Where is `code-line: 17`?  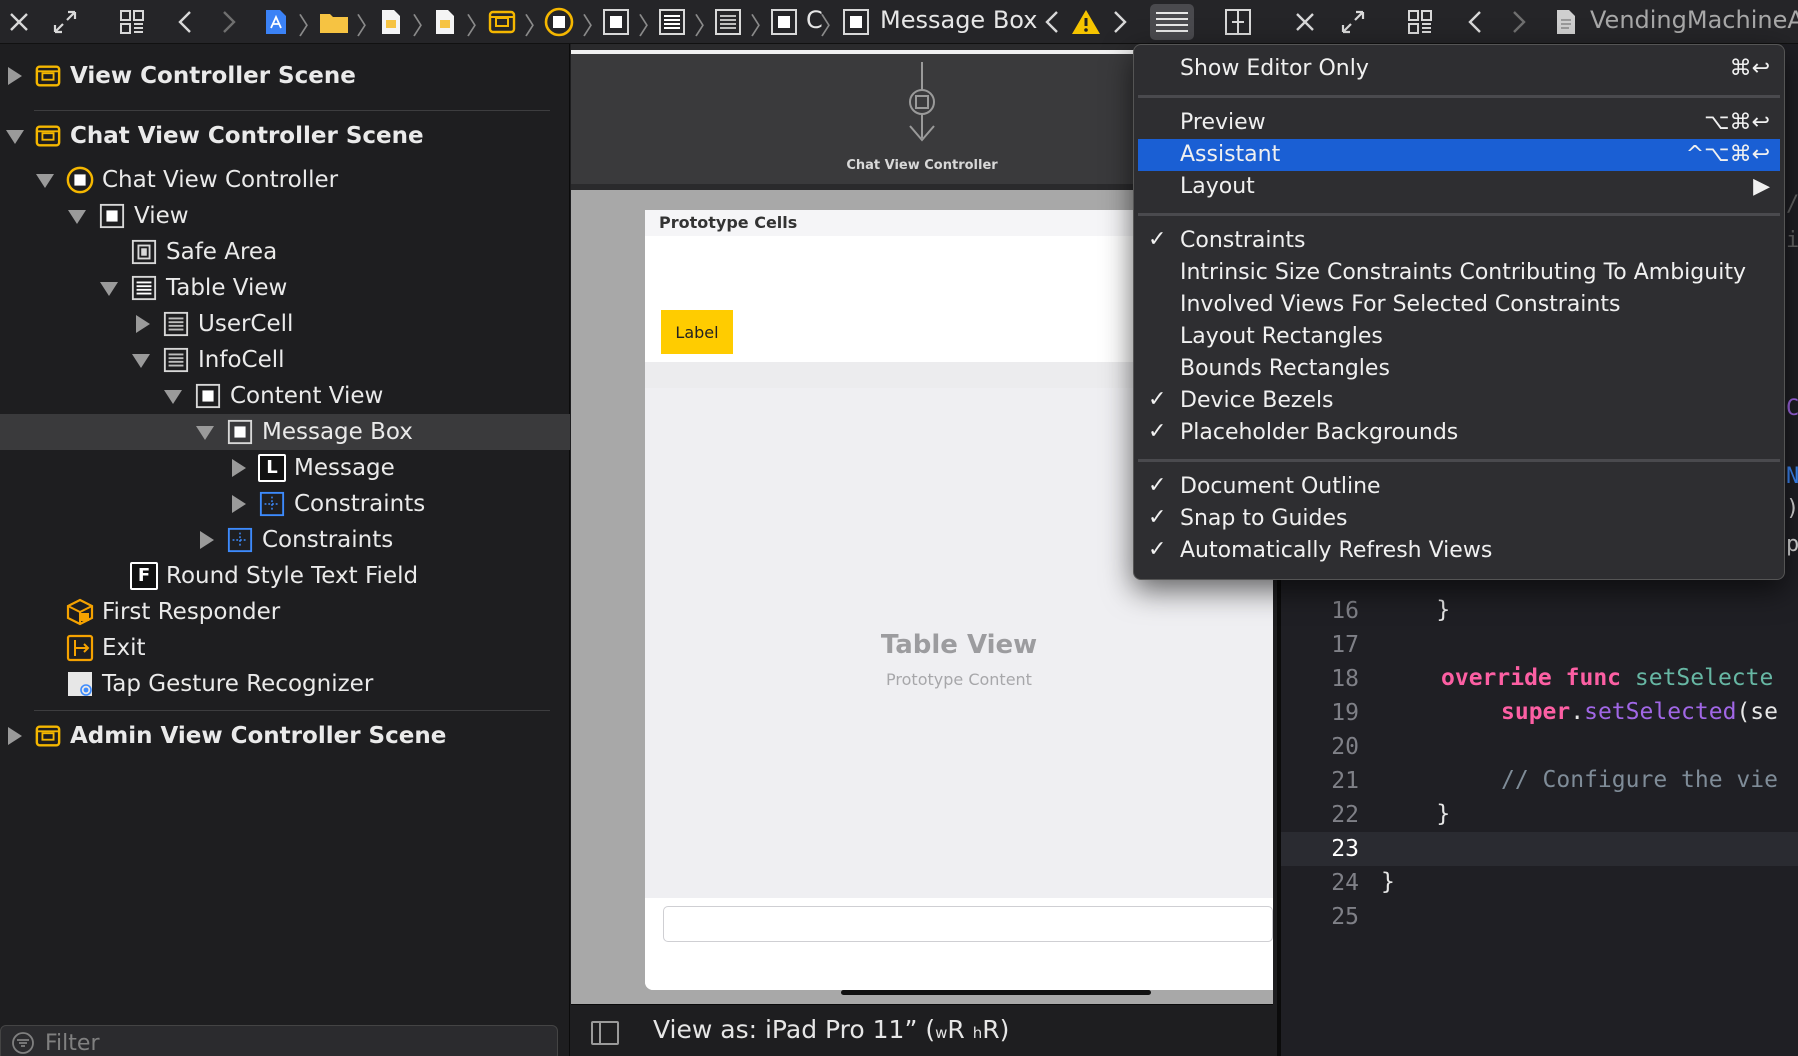
code-line: 17 is located at coordinates (1539, 645).